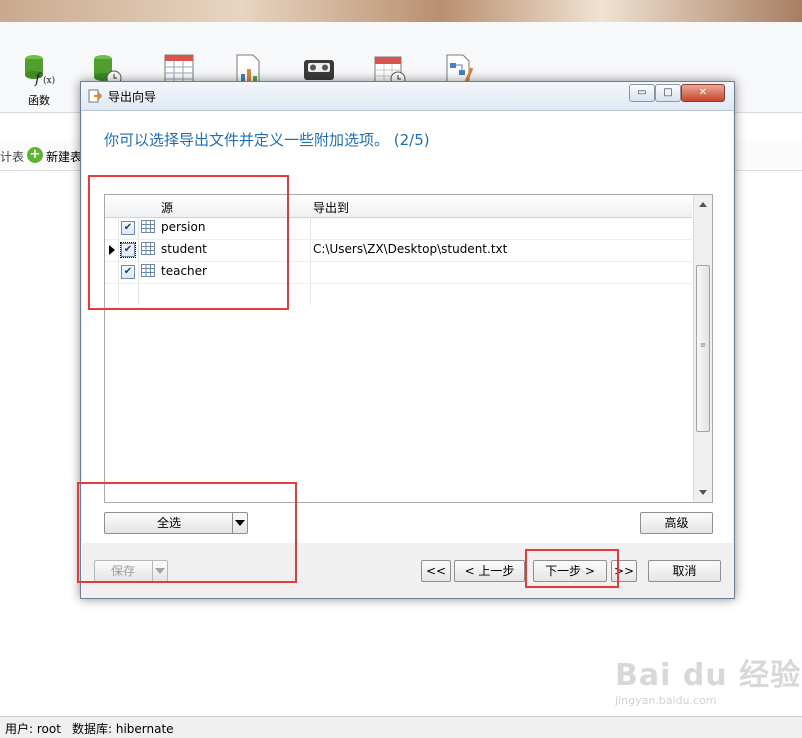 The image size is (802, 738). What do you see at coordinates (703, 204) in the screenshot?
I see `scroll-up-arrow-icon` at bounding box center [703, 204].